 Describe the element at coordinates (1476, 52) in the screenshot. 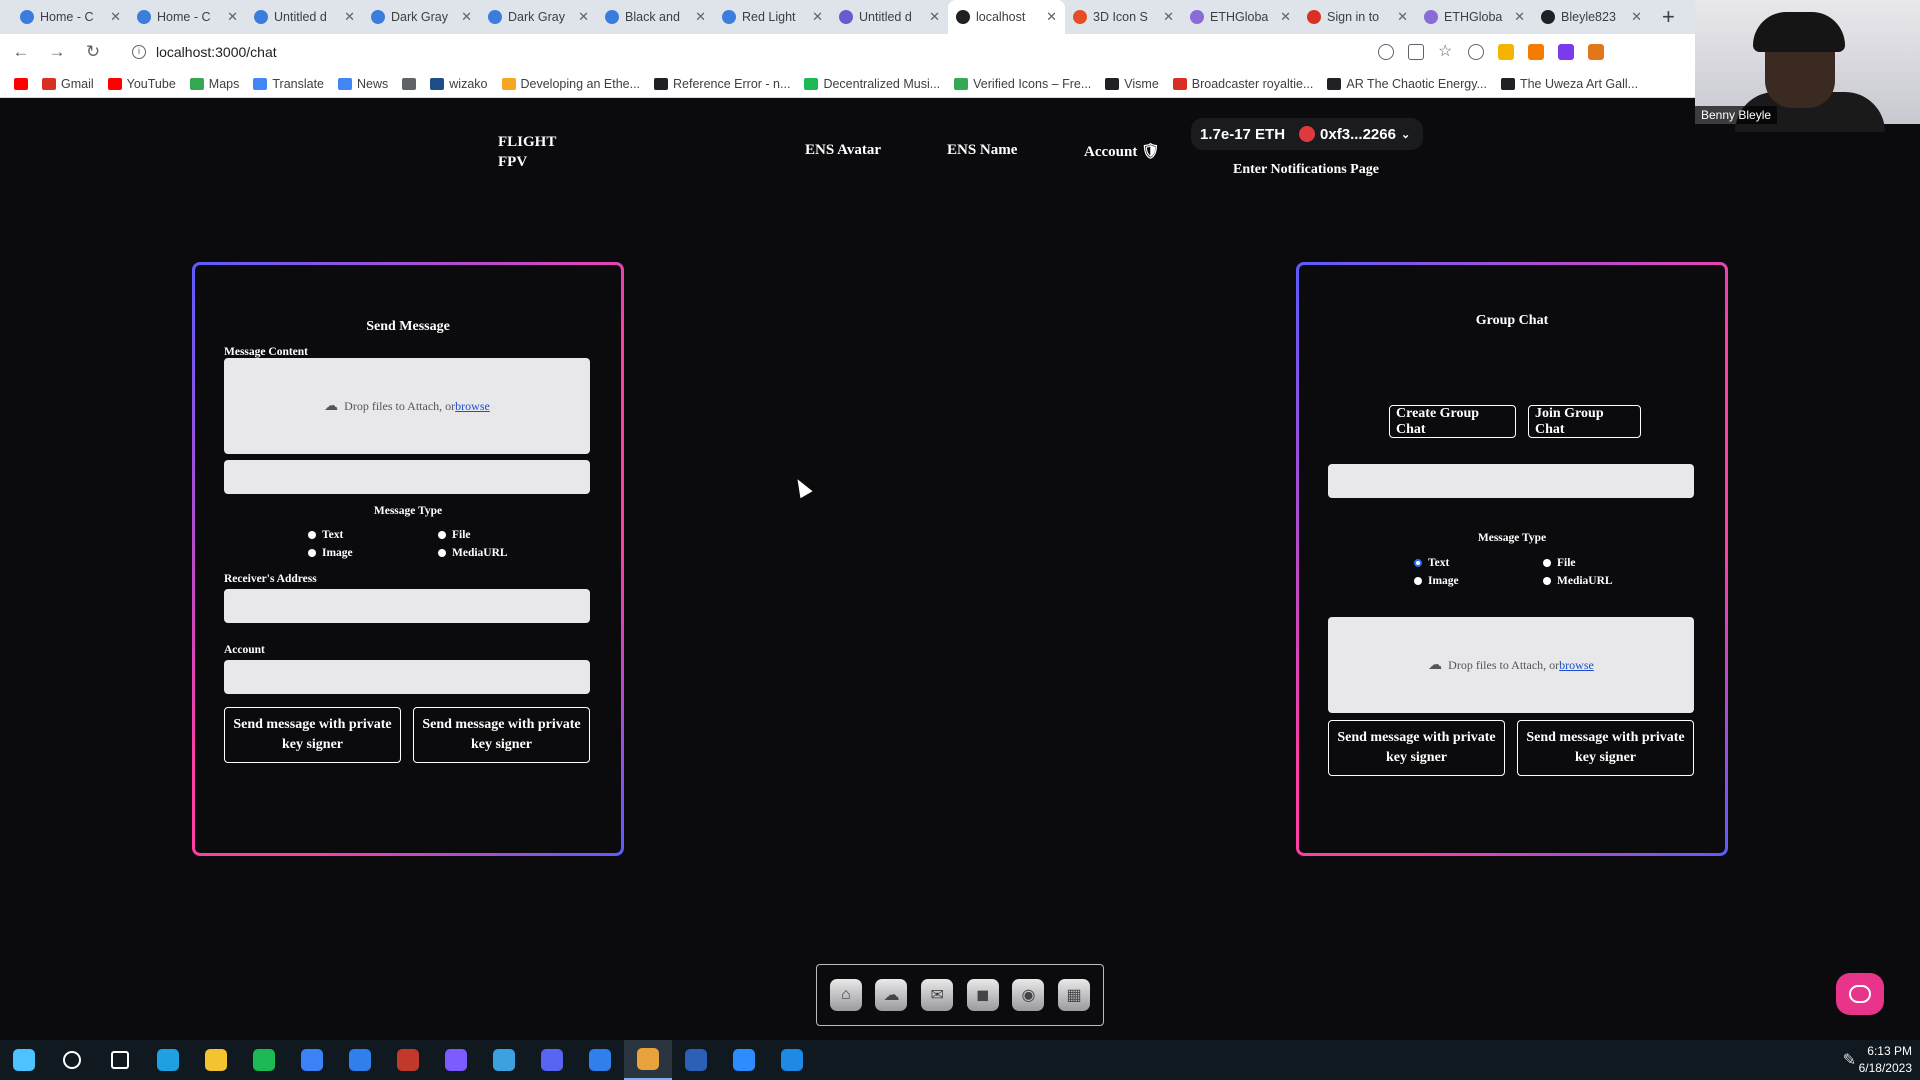

I see `extension-icon` at that location.